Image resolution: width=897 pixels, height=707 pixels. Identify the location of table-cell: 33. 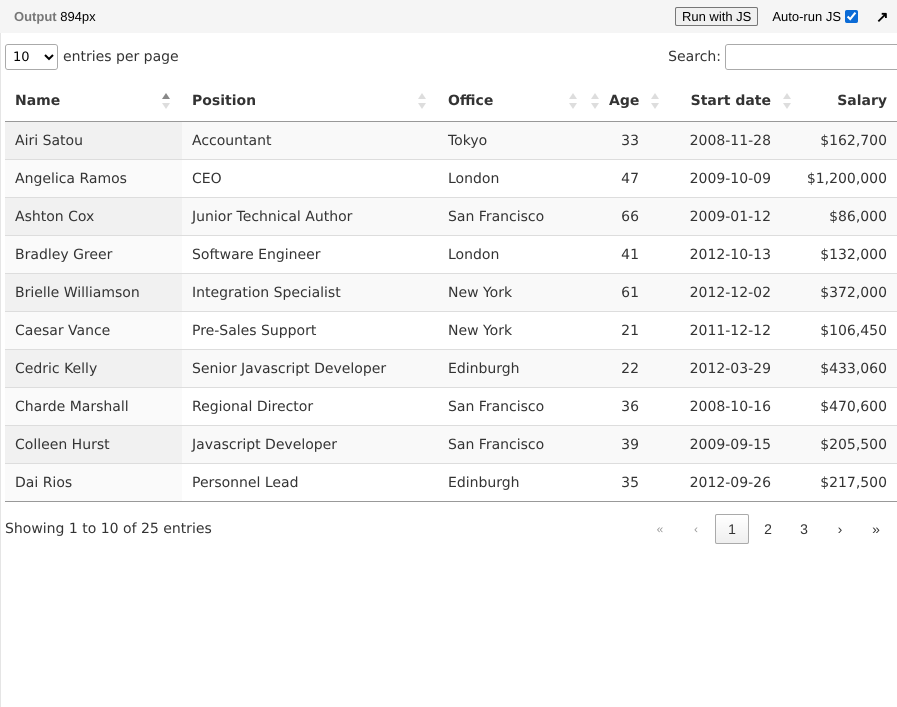
(619, 141).